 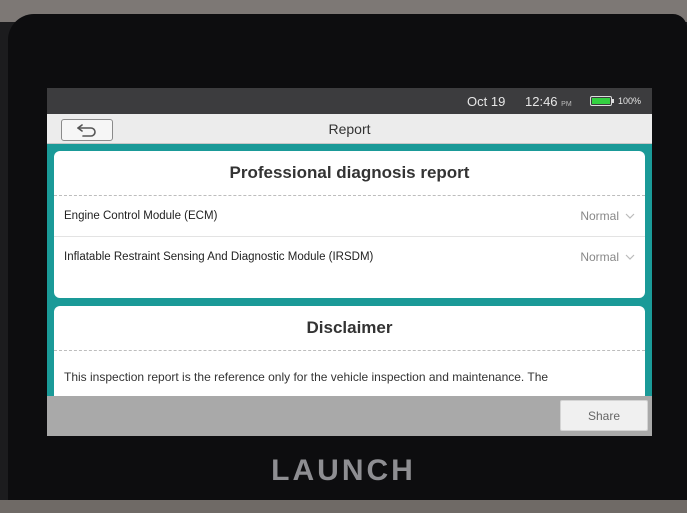 What do you see at coordinates (343, 506) in the screenshot?
I see `background-edge` at bounding box center [343, 506].